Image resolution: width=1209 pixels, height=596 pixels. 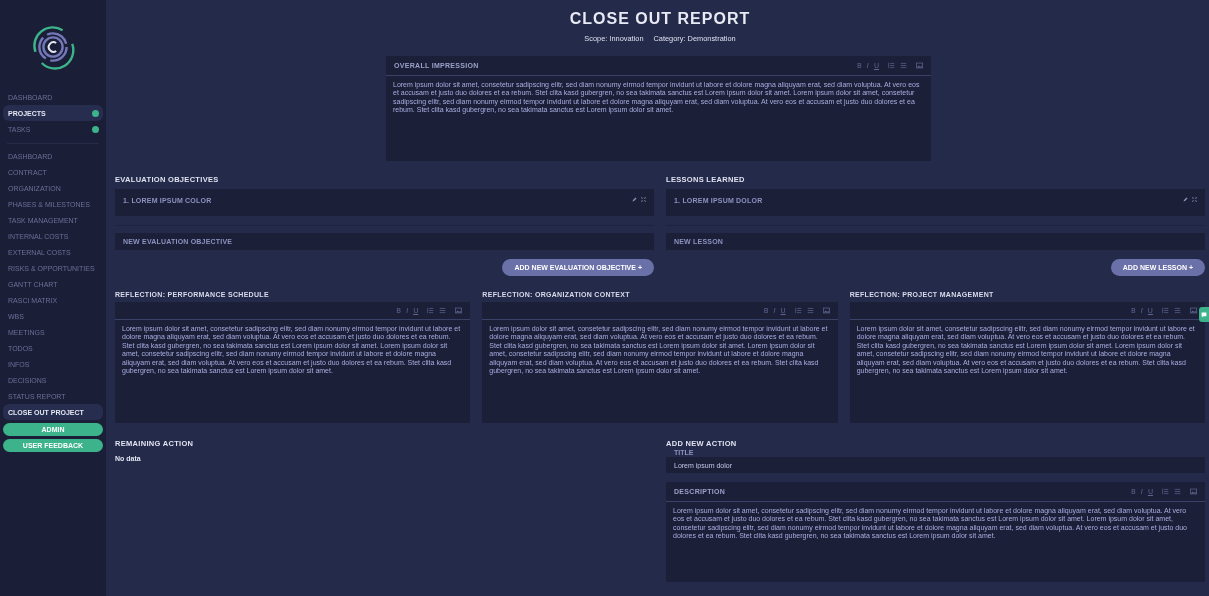 I want to click on description-editor, so click(x=935, y=532).